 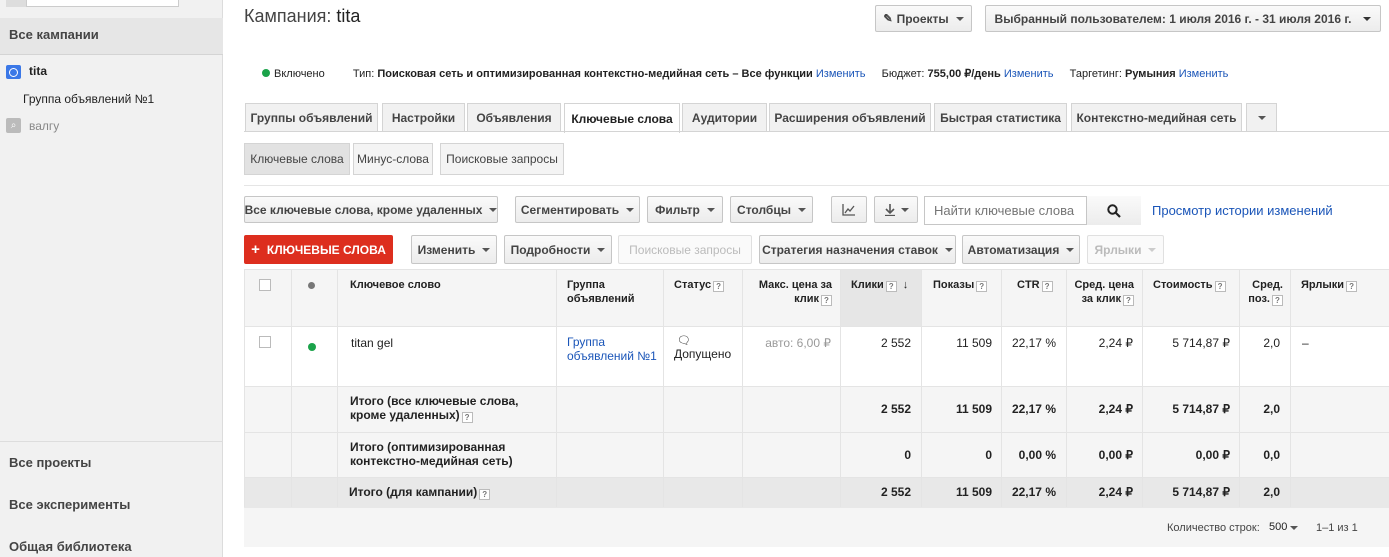 What do you see at coordinates (1035, 285) in the screenshot?
I see `header-ctr: CTR?` at bounding box center [1035, 285].